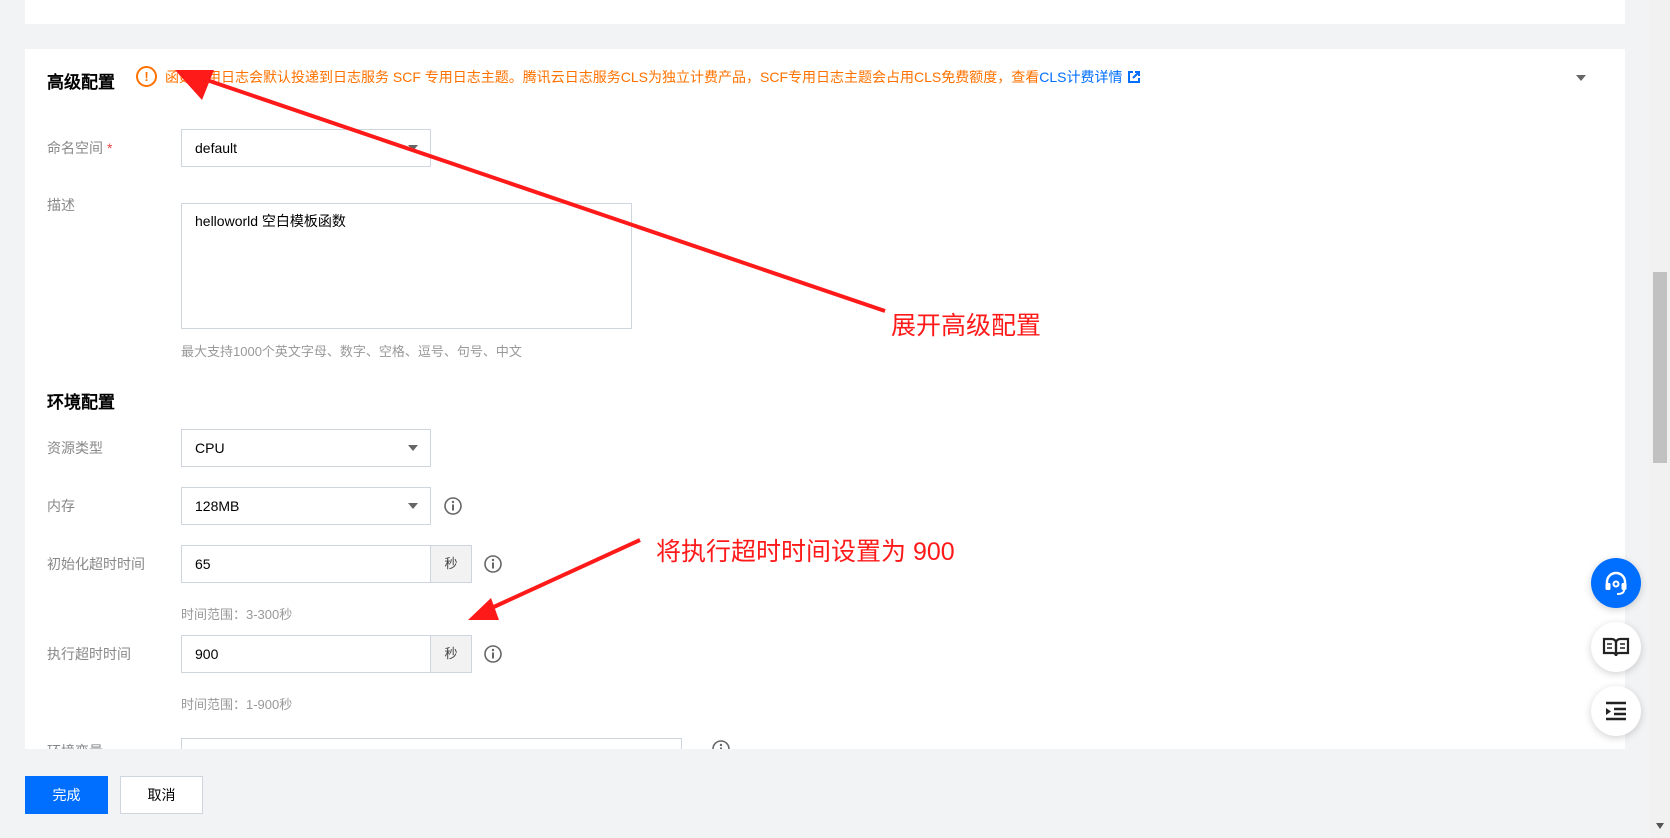  I want to click on arrow-line-timeout, so click(562, 575).